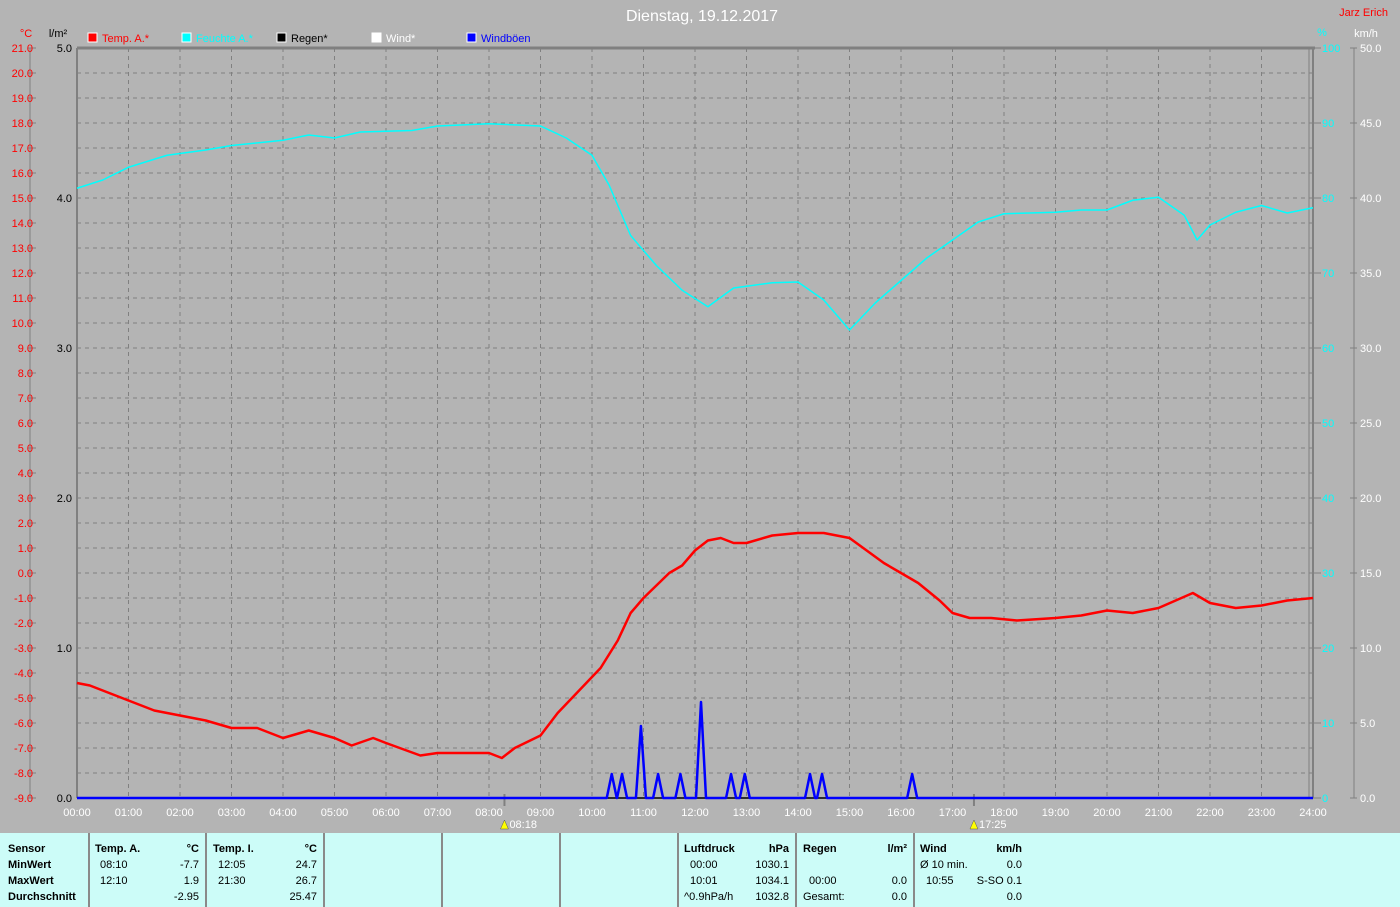 This screenshot has width=1400, height=907. What do you see at coordinates (1328, 649) in the screenshot?
I see `humidity-tick-label: 20` at bounding box center [1328, 649].